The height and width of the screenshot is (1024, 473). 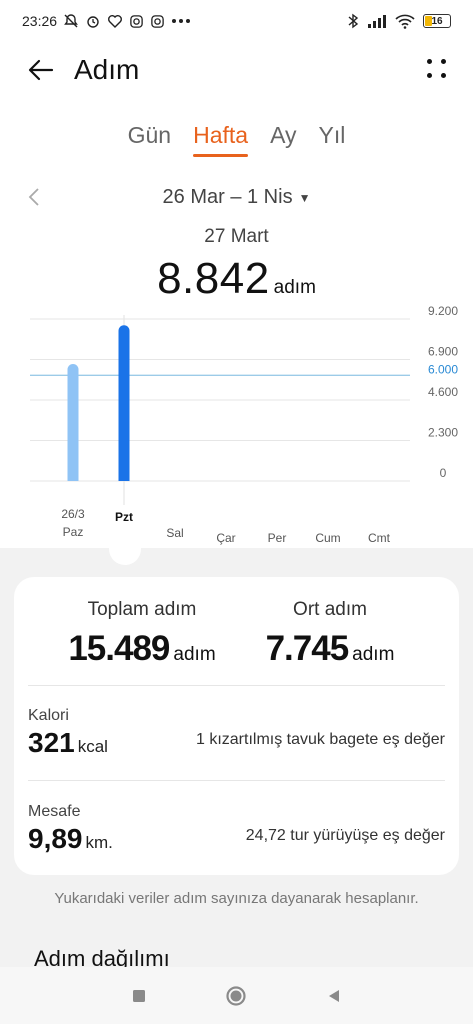 What do you see at coordinates (443, 369) in the screenshot?
I see `goal-label: 6.000` at bounding box center [443, 369].